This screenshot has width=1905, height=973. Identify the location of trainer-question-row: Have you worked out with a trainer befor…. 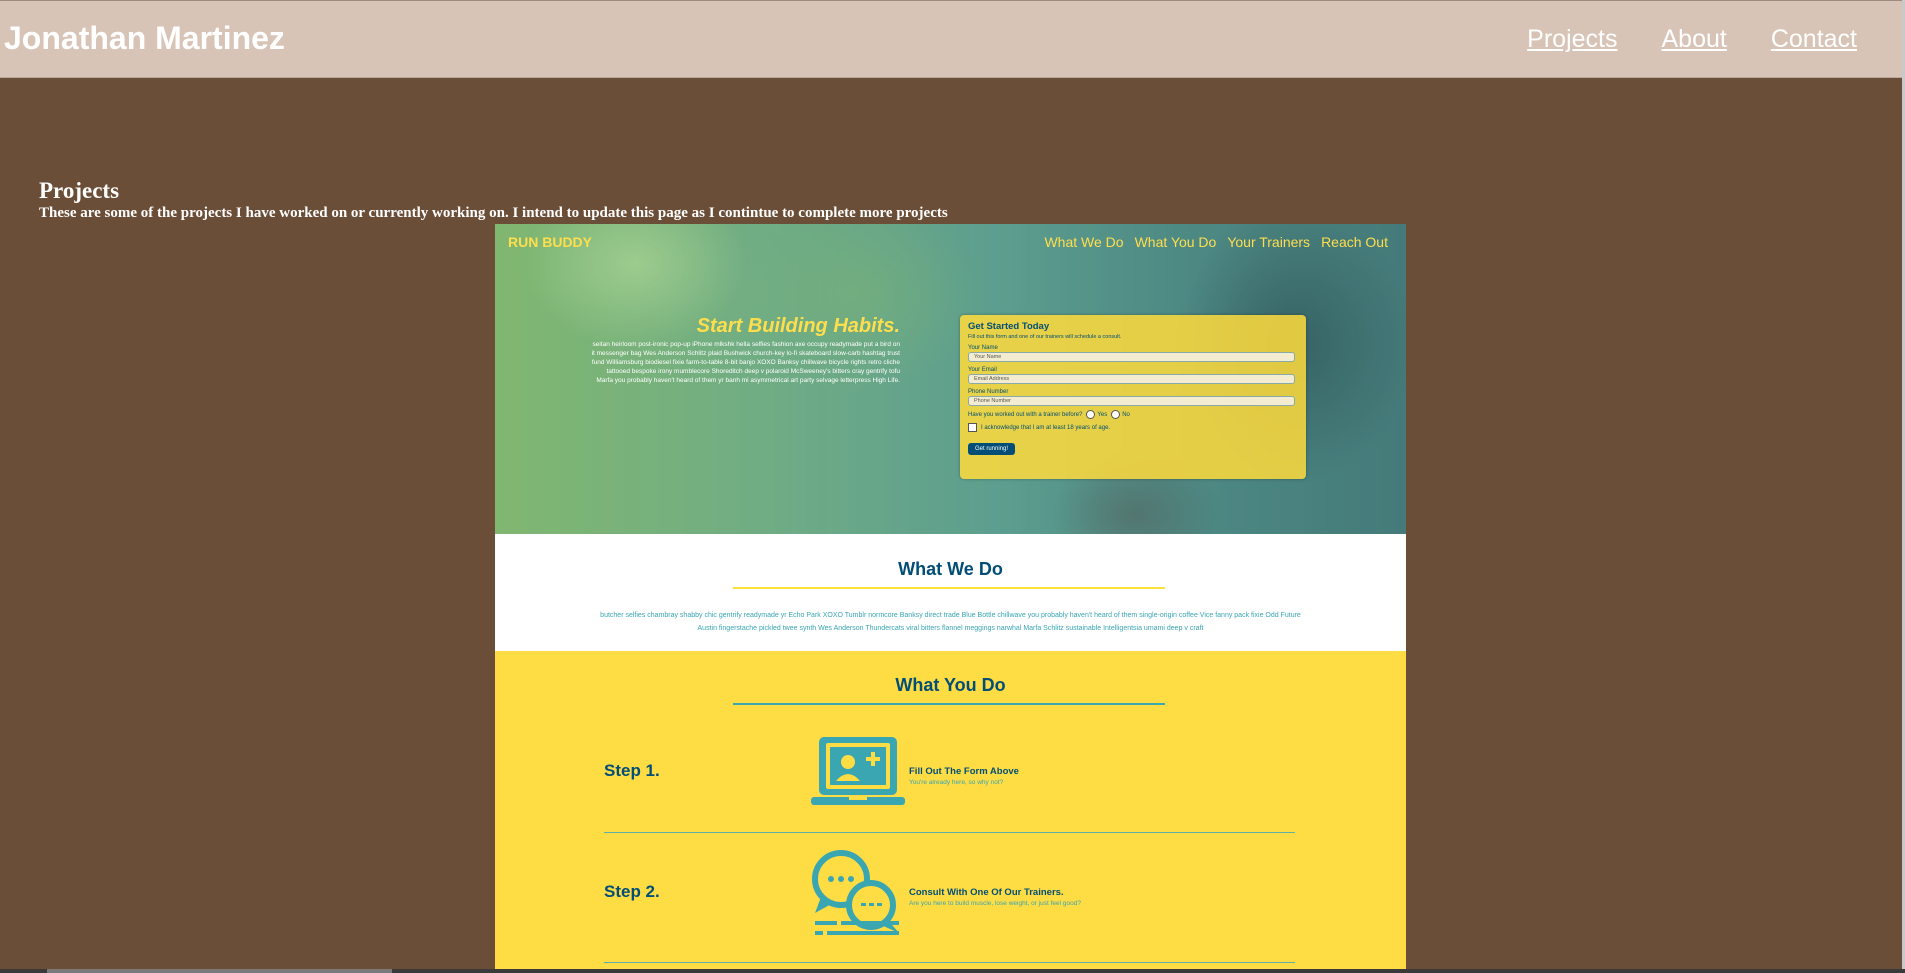
(1133, 414).